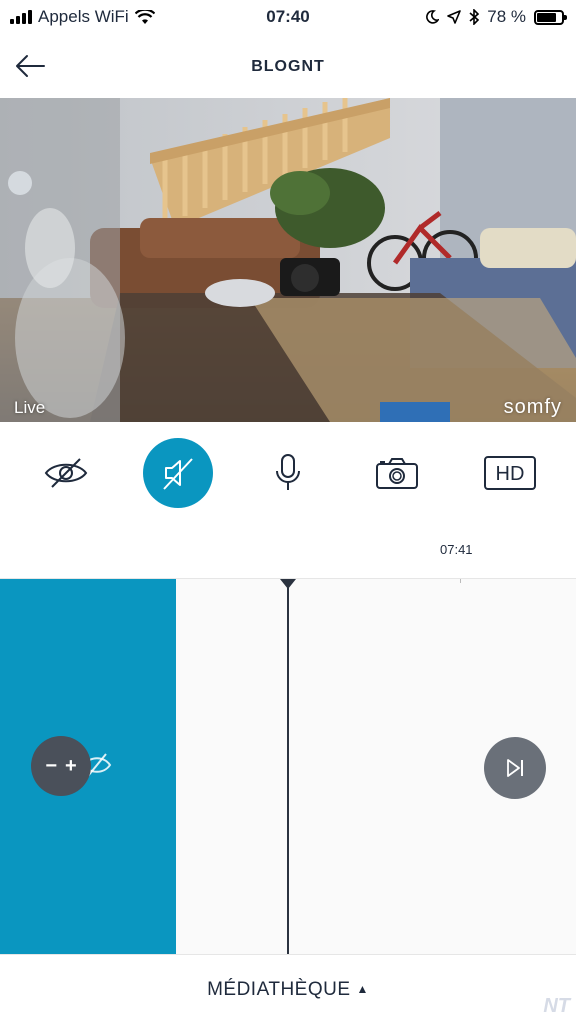 Image resolution: width=576 pixels, height=1024 pixels. I want to click on caret-up-icon: ▲, so click(362, 989).